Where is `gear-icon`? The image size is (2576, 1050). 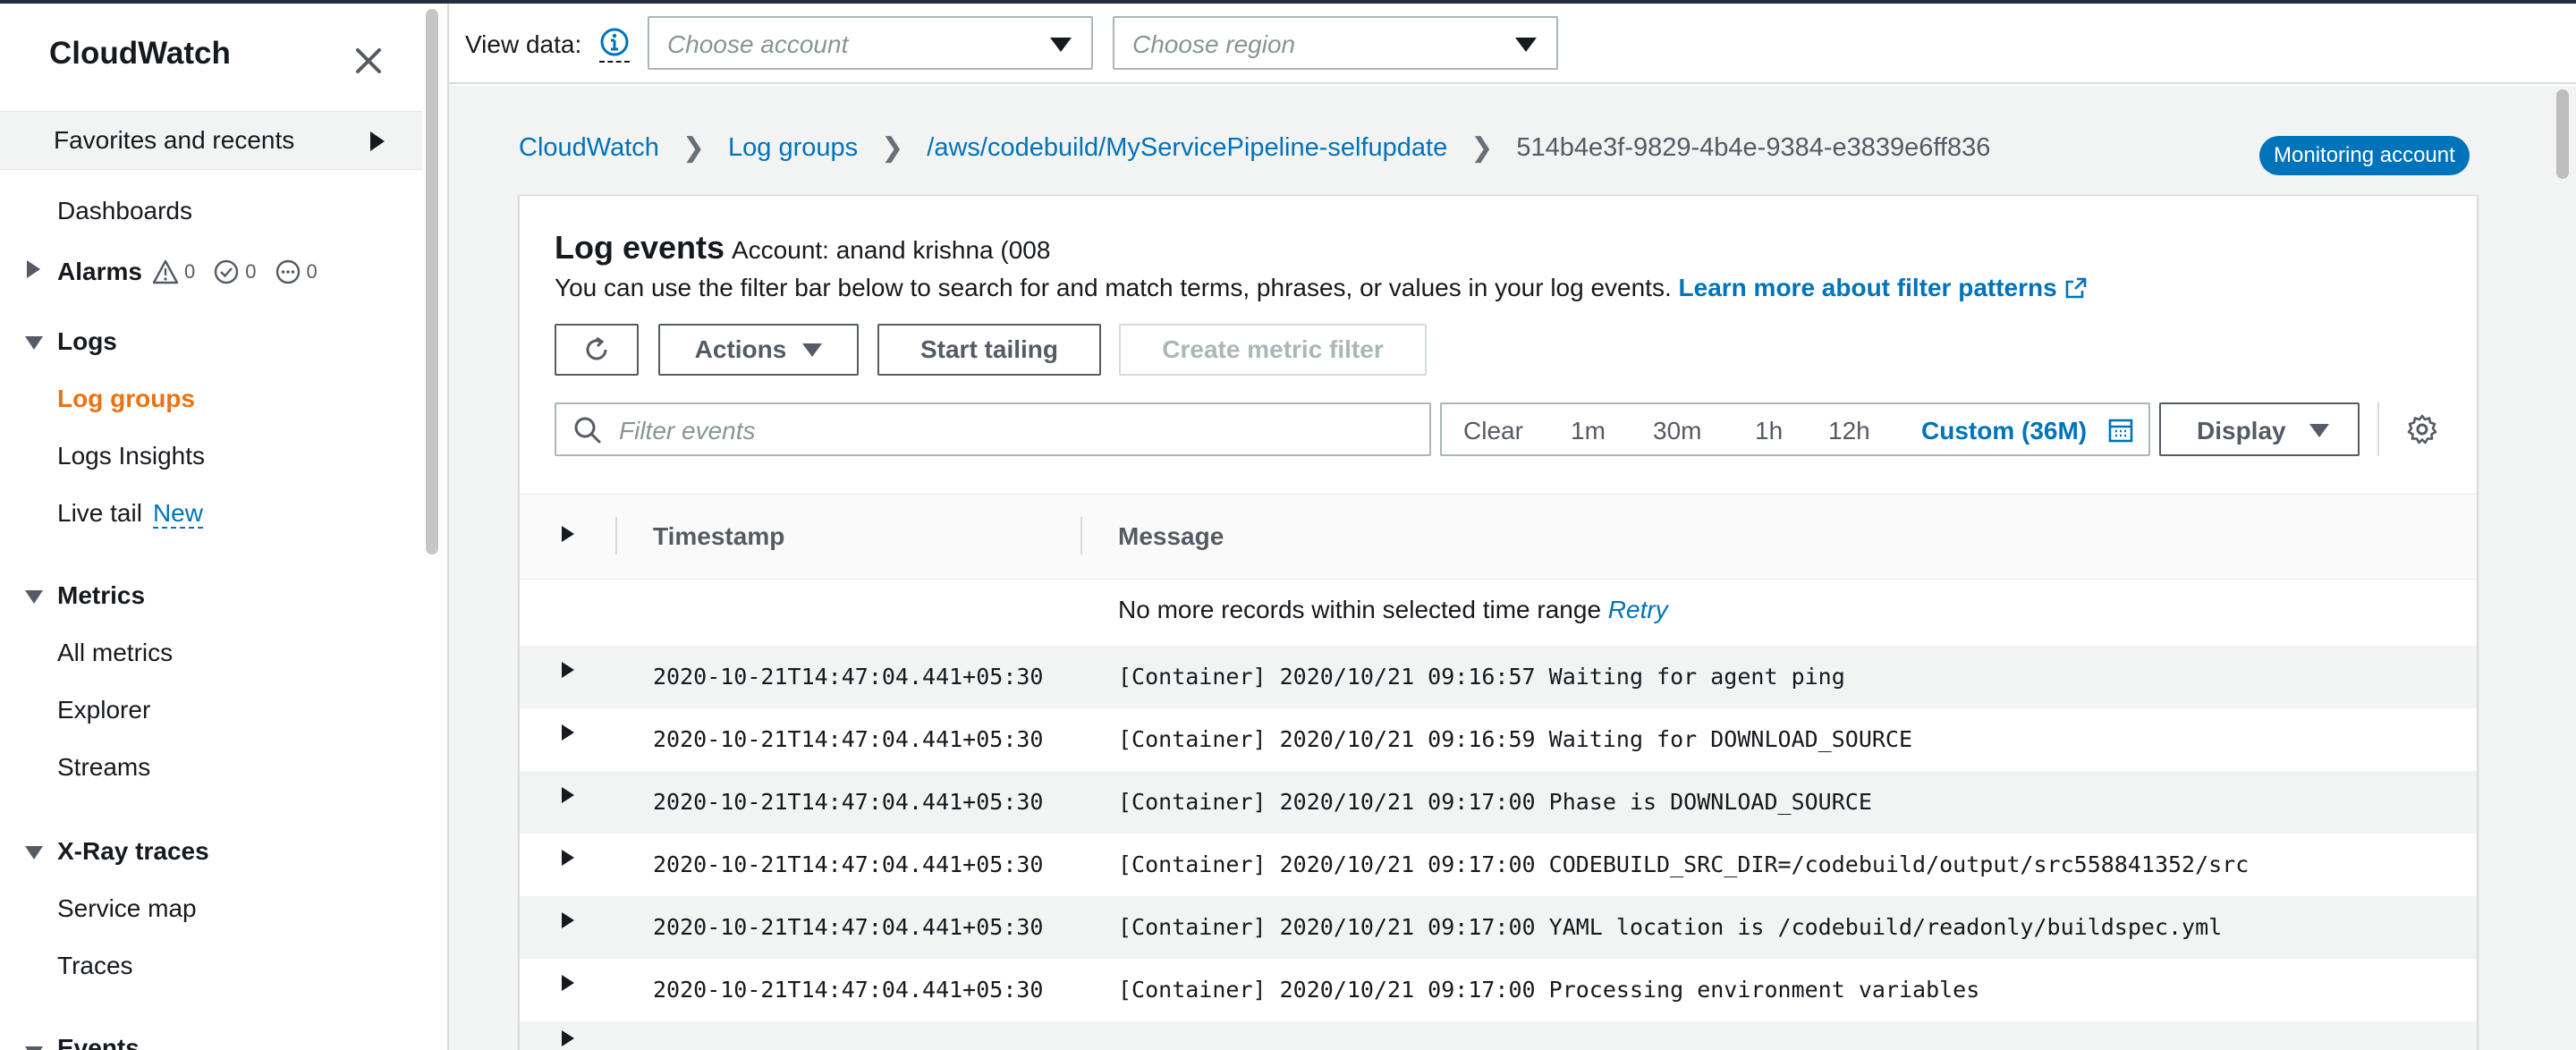 gear-icon is located at coordinates (2422, 429).